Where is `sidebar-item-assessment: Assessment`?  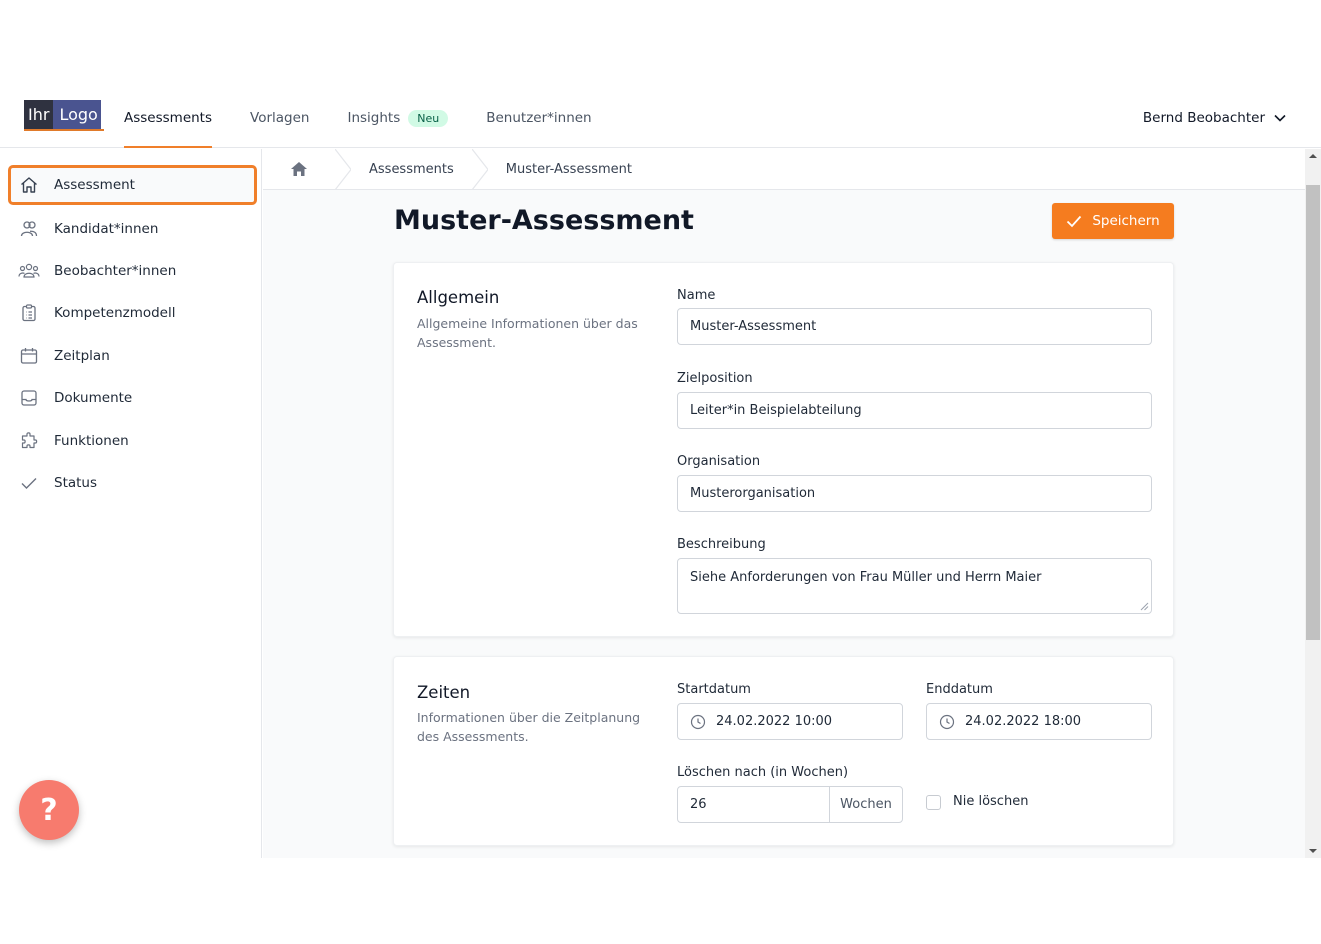 sidebar-item-assessment: Assessment is located at coordinates (132, 185).